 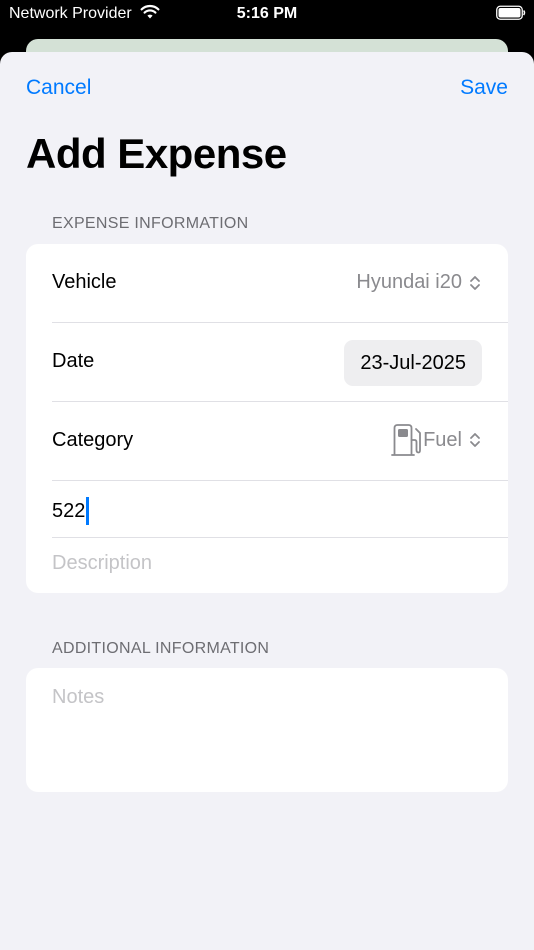 I want to click on amount-input: 522, so click(x=71, y=511).